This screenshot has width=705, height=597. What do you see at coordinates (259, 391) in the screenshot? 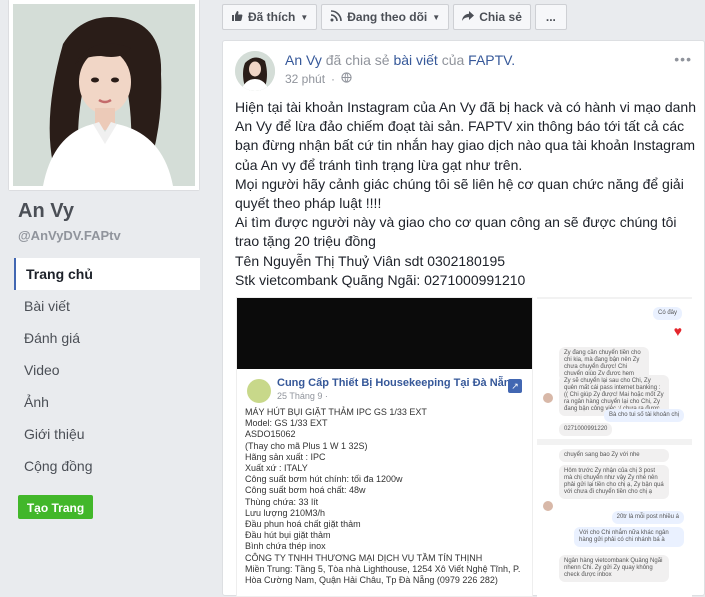
I see `card-page-logo` at bounding box center [259, 391].